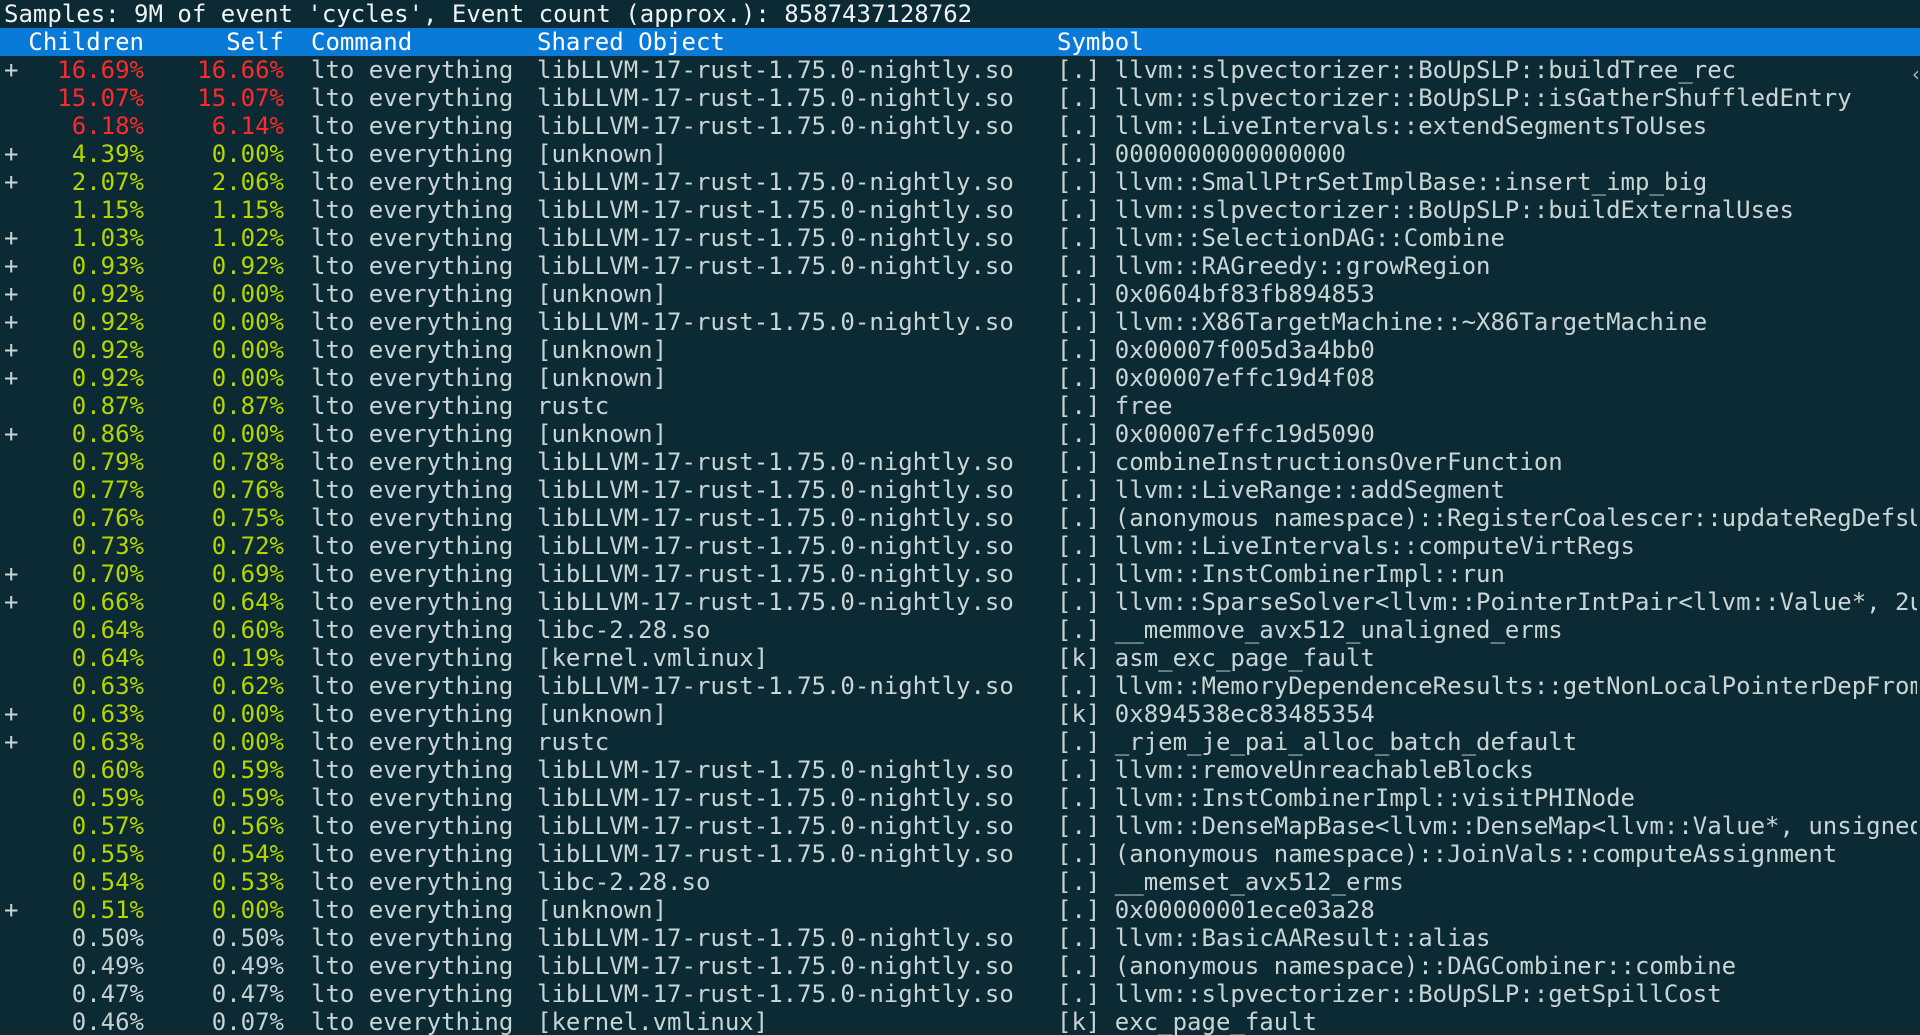 The height and width of the screenshot is (1035, 1920). Describe the element at coordinates (107, 462) in the screenshot. I see `children-percent: 0.79%` at that location.